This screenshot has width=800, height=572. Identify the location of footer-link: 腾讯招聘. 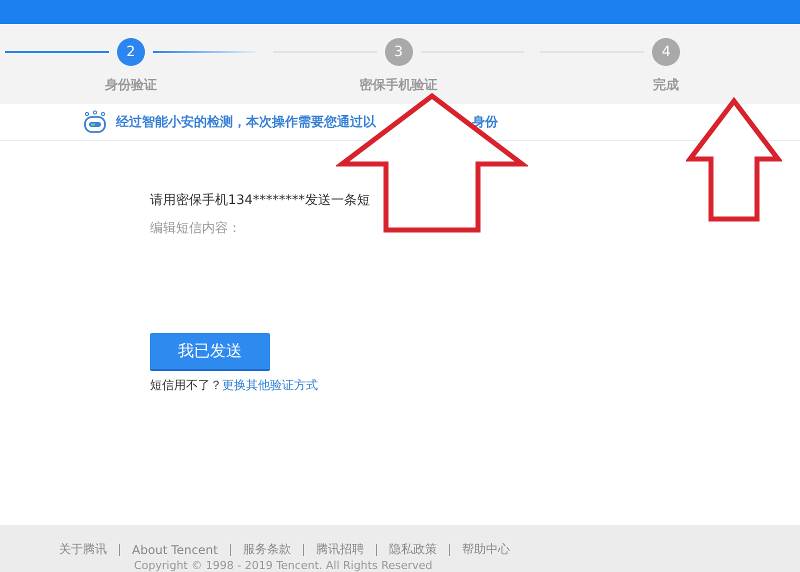
(340, 549).